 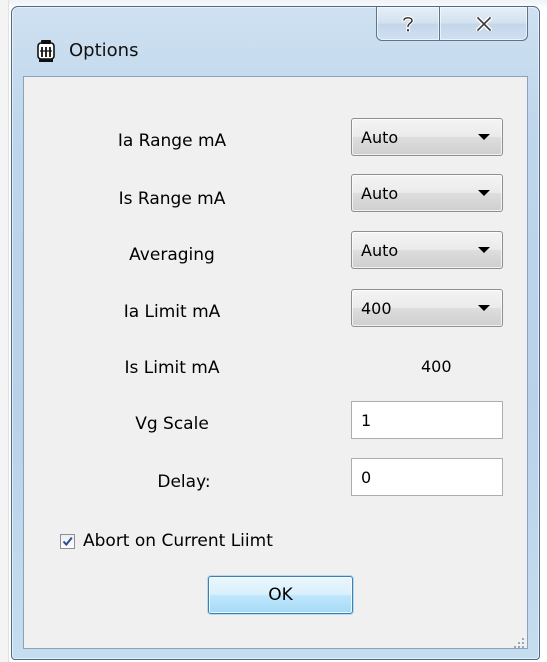 I want to click on close-button, so click(x=484, y=24).